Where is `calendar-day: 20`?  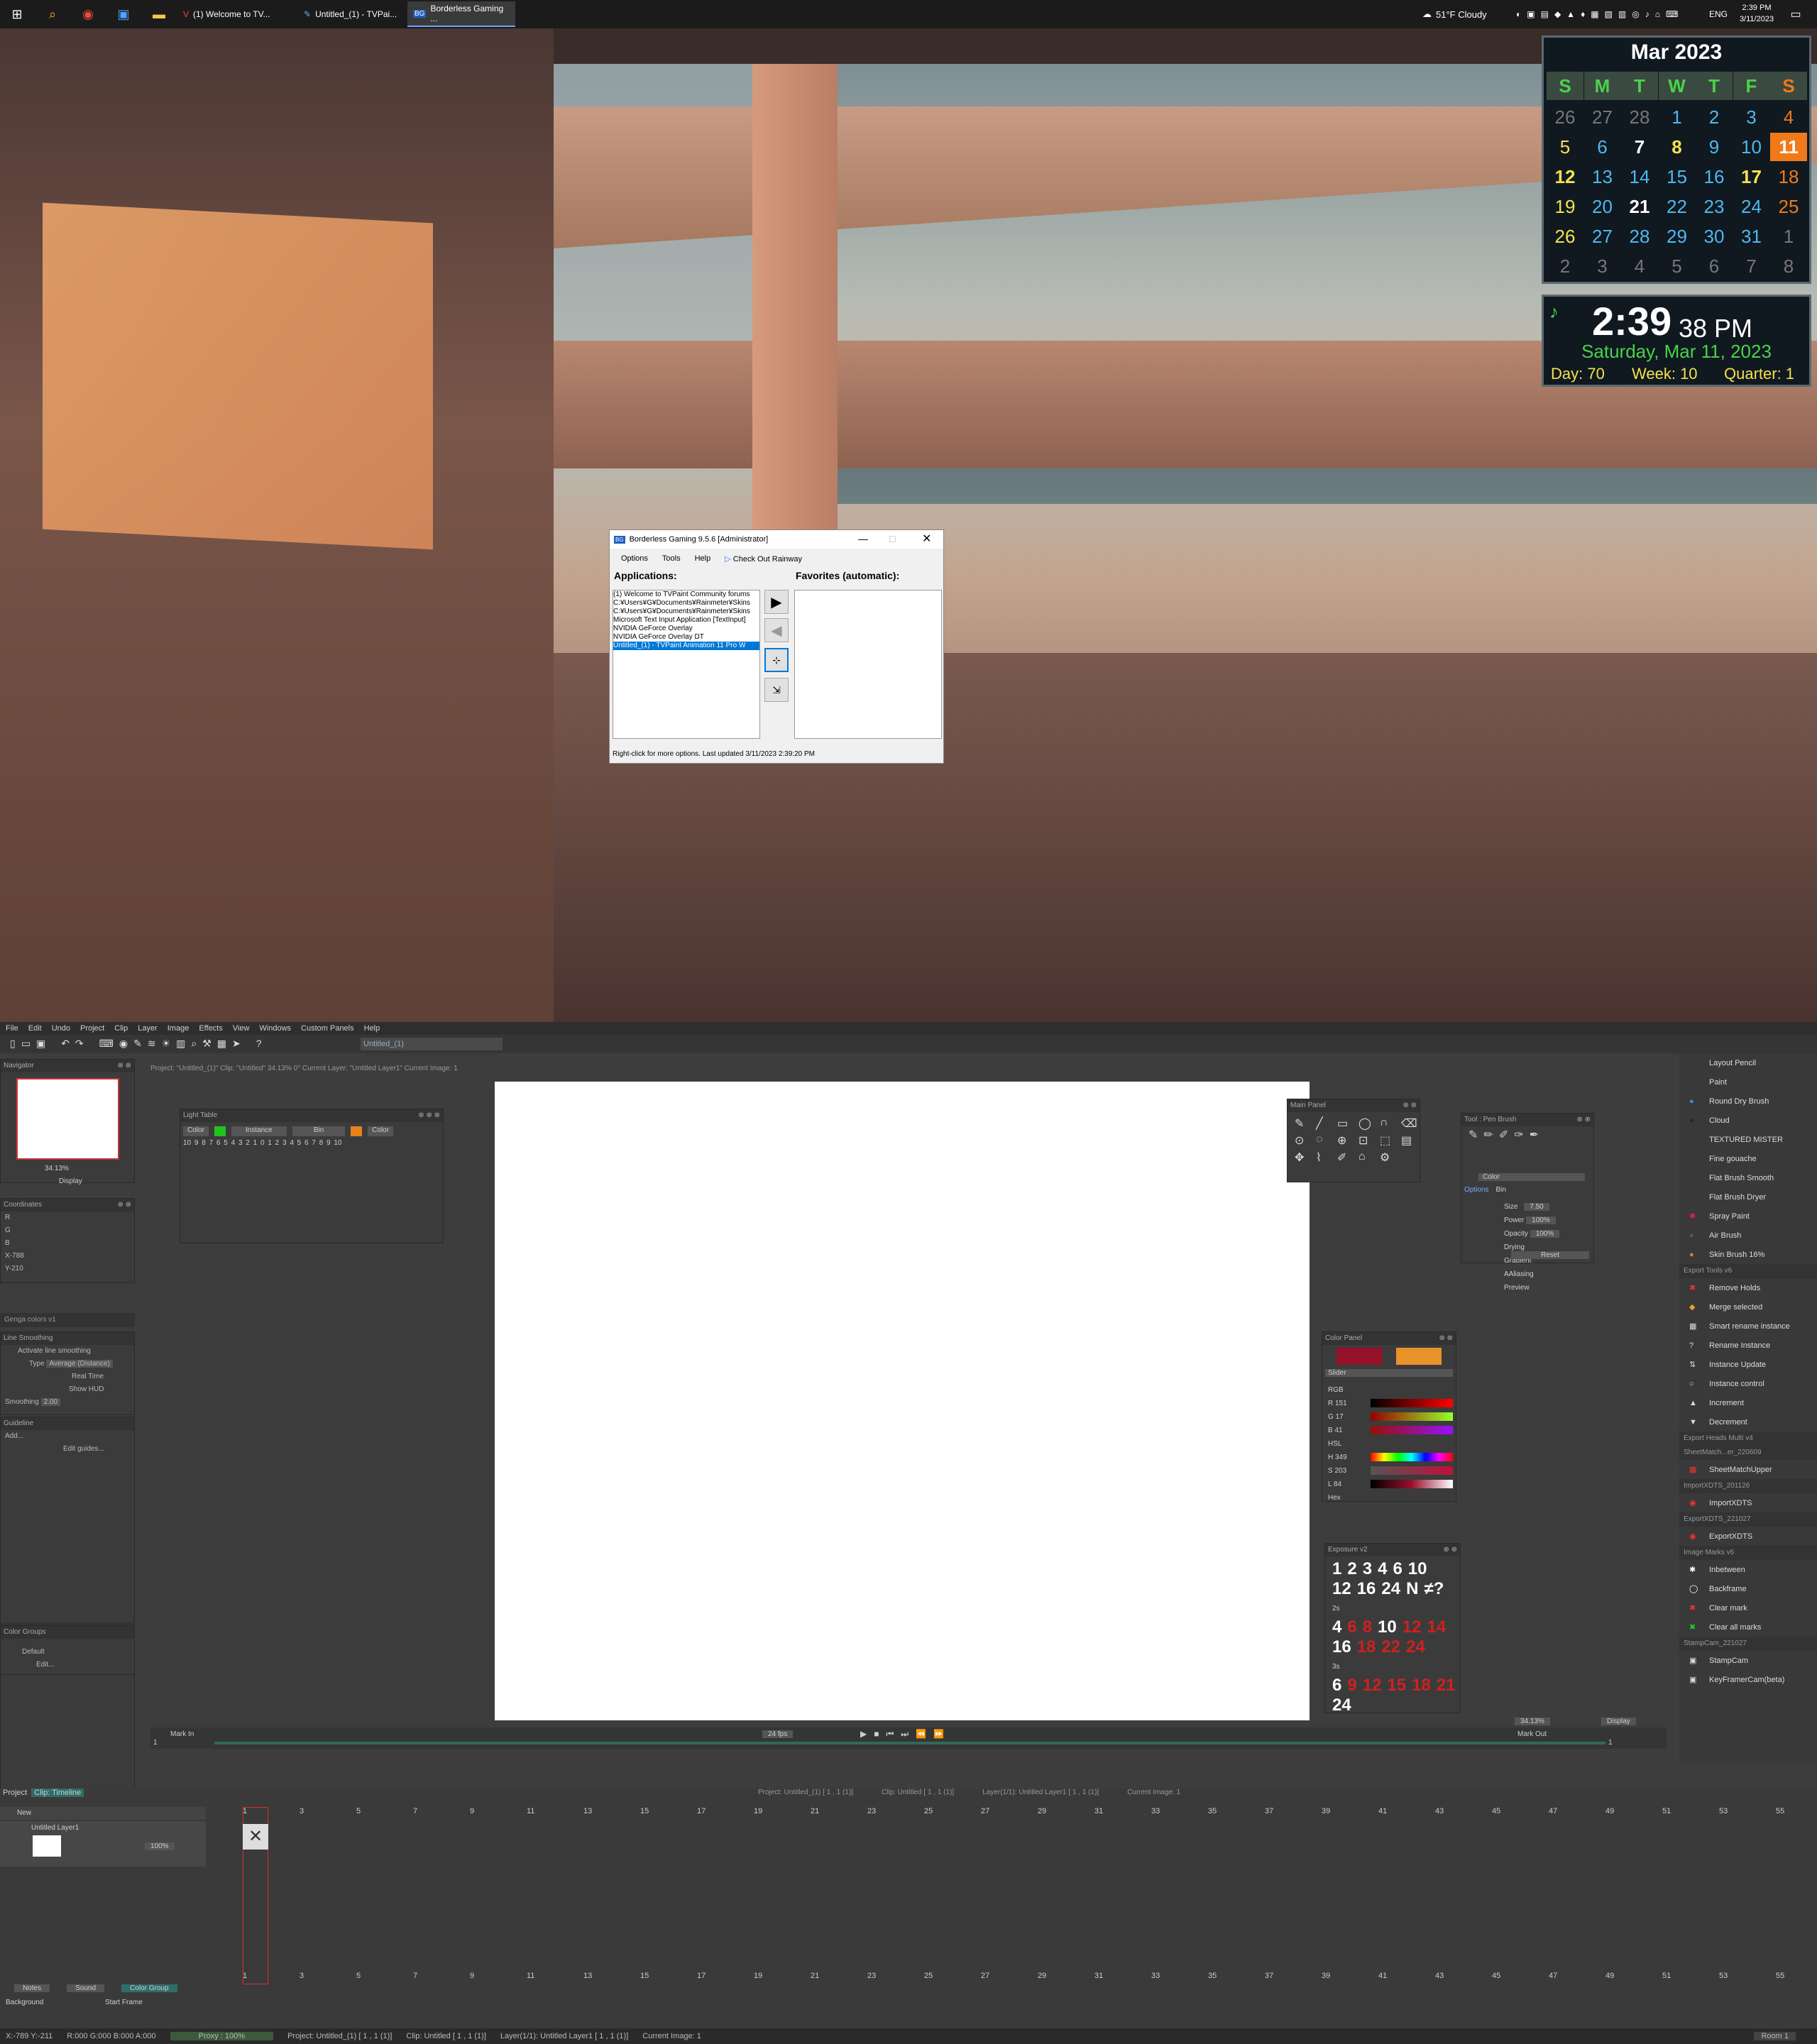
calendar-day: 20 is located at coordinates (1602, 206).